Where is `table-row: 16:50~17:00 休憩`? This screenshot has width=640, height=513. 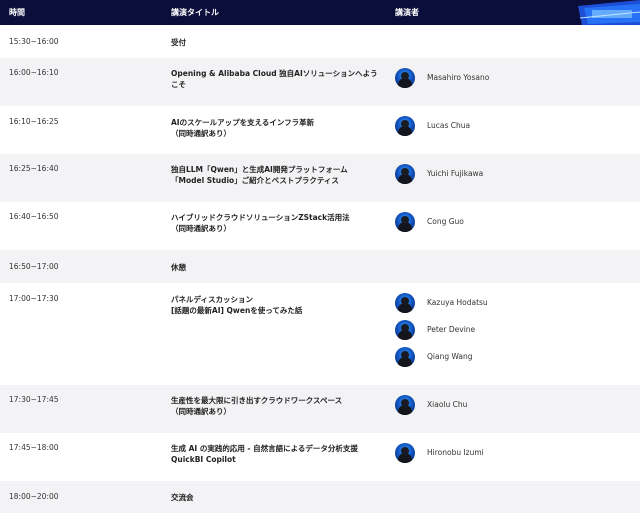 table-row: 16:50~17:00 休憩 is located at coordinates (320, 266).